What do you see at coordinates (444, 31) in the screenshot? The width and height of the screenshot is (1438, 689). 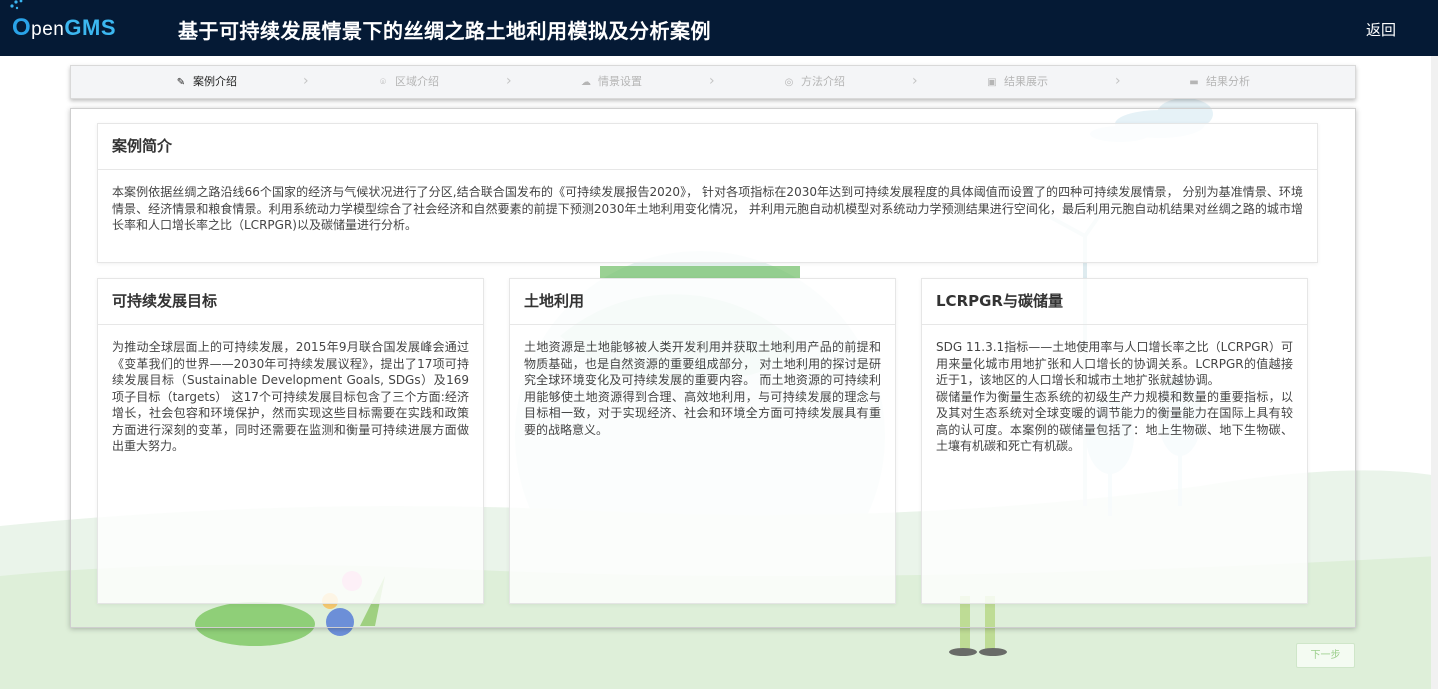 I see `page-title: 基于可持续发展情景下的丝绸之路土地利用模拟及分析案例` at bounding box center [444, 31].